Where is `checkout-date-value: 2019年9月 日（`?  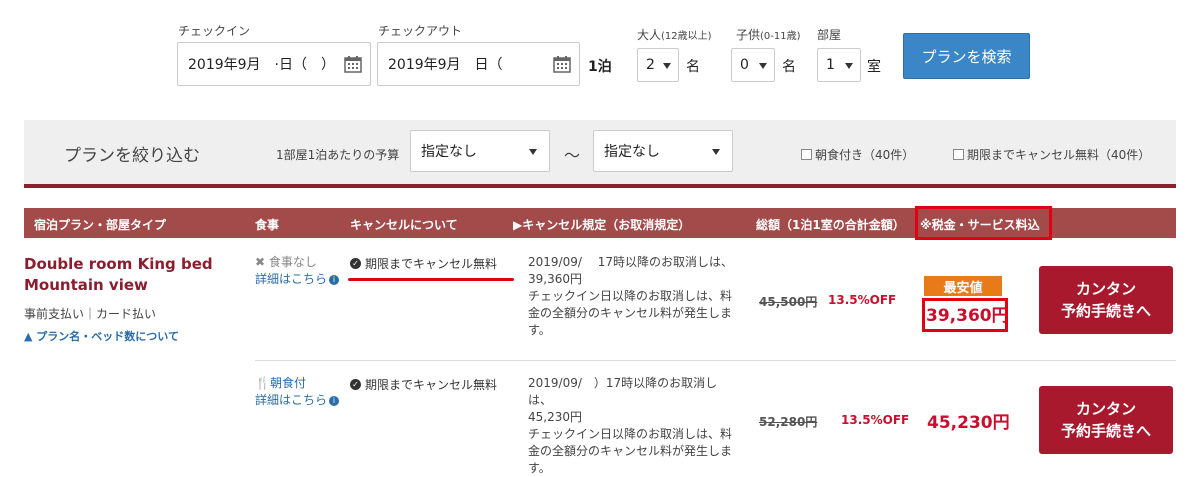 checkout-date-value: 2019年9月 日（ is located at coordinates (445, 65).